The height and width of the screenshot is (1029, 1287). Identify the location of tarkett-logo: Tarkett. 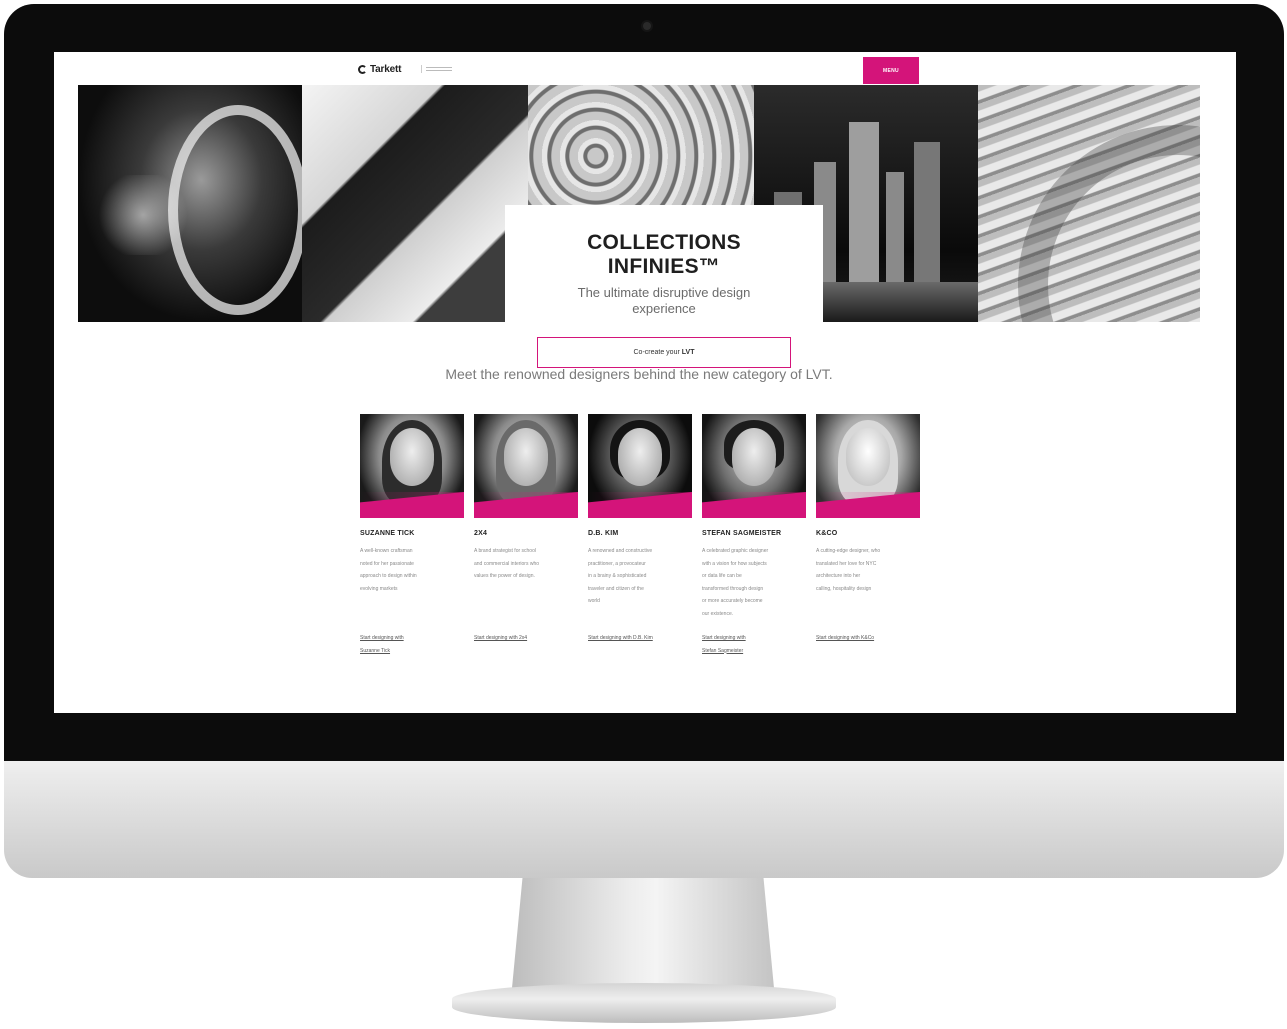
(379, 69).